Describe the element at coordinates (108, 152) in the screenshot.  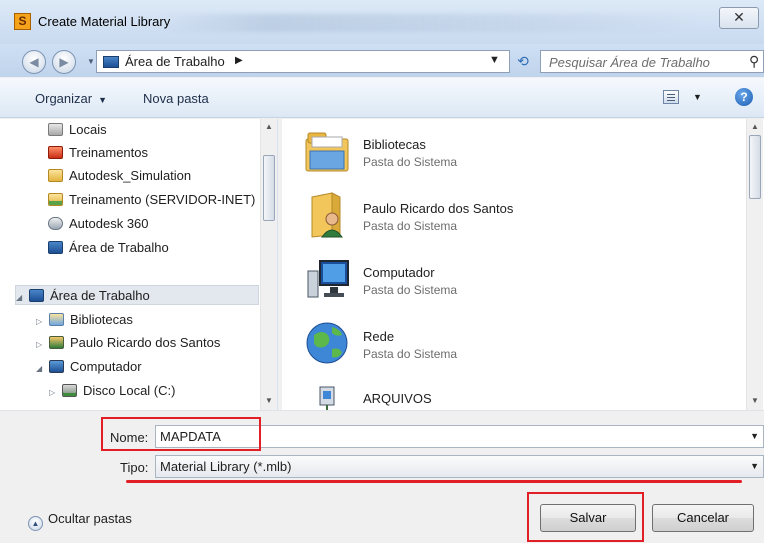
I see `nav-item-label: Treinamentos` at that location.